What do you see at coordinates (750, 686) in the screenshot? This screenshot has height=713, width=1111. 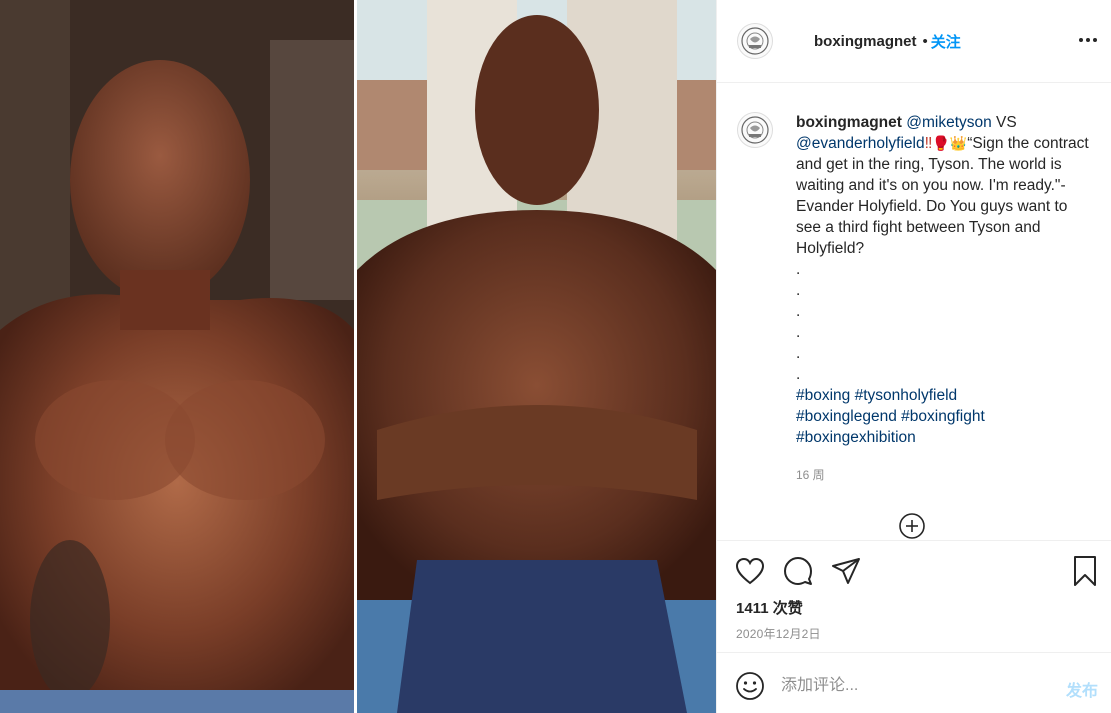 I see `smile-icon` at bounding box center [750, 686].